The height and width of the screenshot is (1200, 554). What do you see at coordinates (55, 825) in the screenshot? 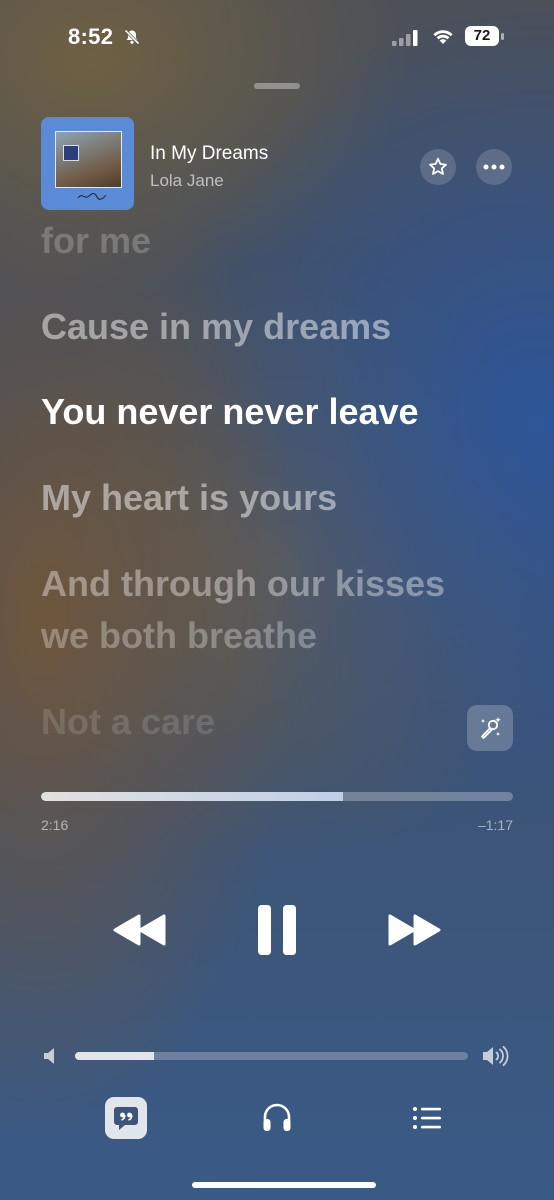
I see `elapsed-time: 2:16` at bounding box center [55, 825].